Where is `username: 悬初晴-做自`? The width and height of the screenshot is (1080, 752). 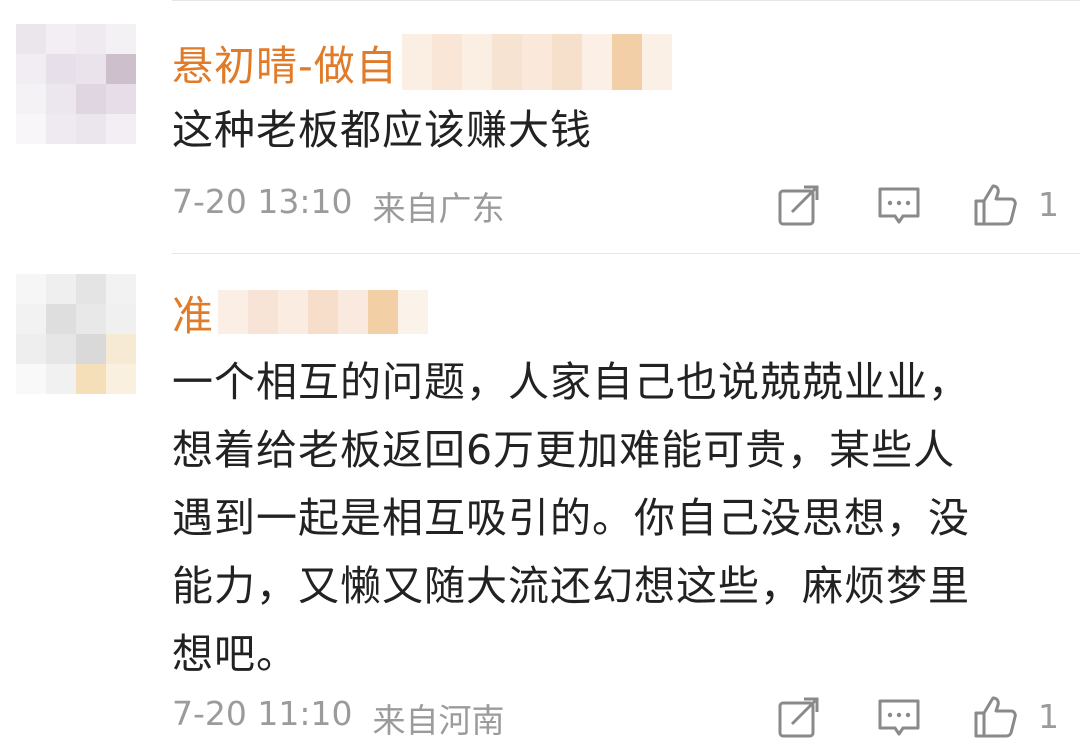 username: 悬初晴-做自 is located at coordinates (422, 62).